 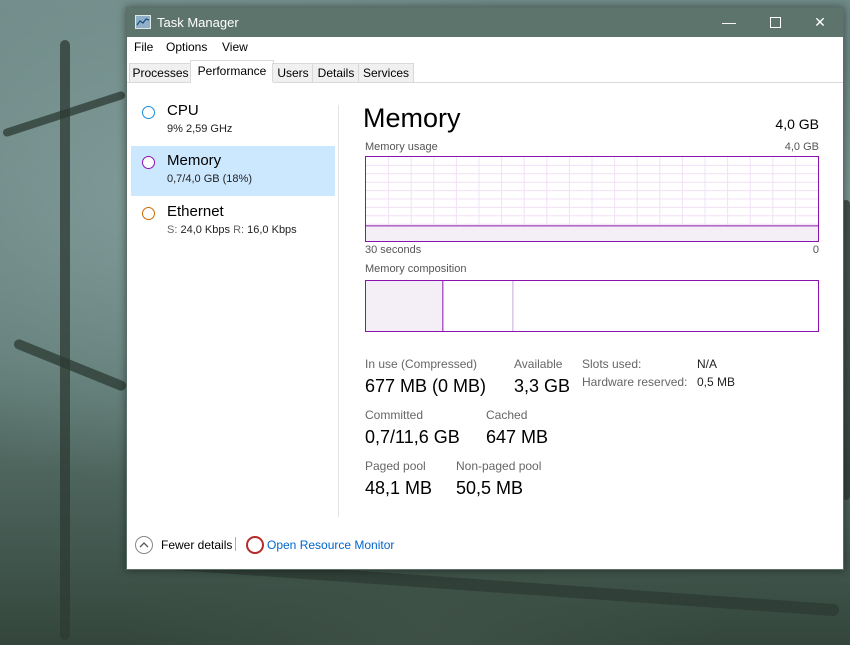 What do you see at coordinates (235, 544) in the screenshot?
I see `footer-divider` at bounding box center [235, 544].